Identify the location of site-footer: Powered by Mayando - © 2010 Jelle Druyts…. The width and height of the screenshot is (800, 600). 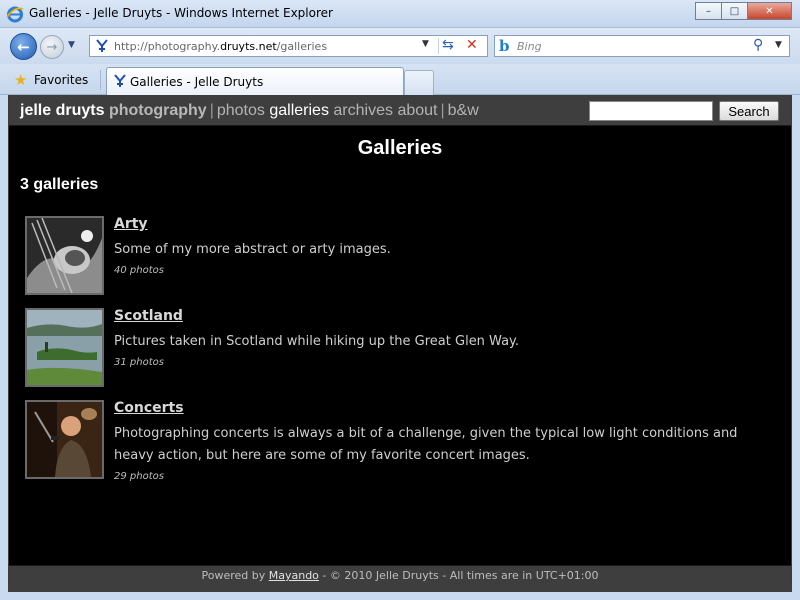
(400, 578).